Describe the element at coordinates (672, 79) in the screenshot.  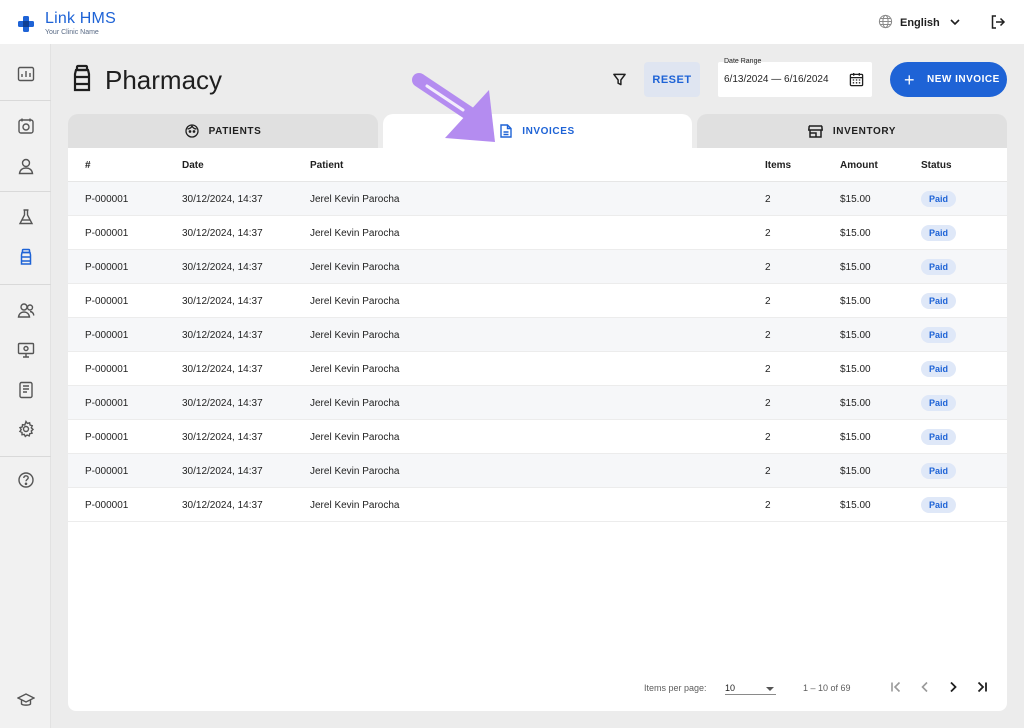
I see `reset-button: RESET` at that location.